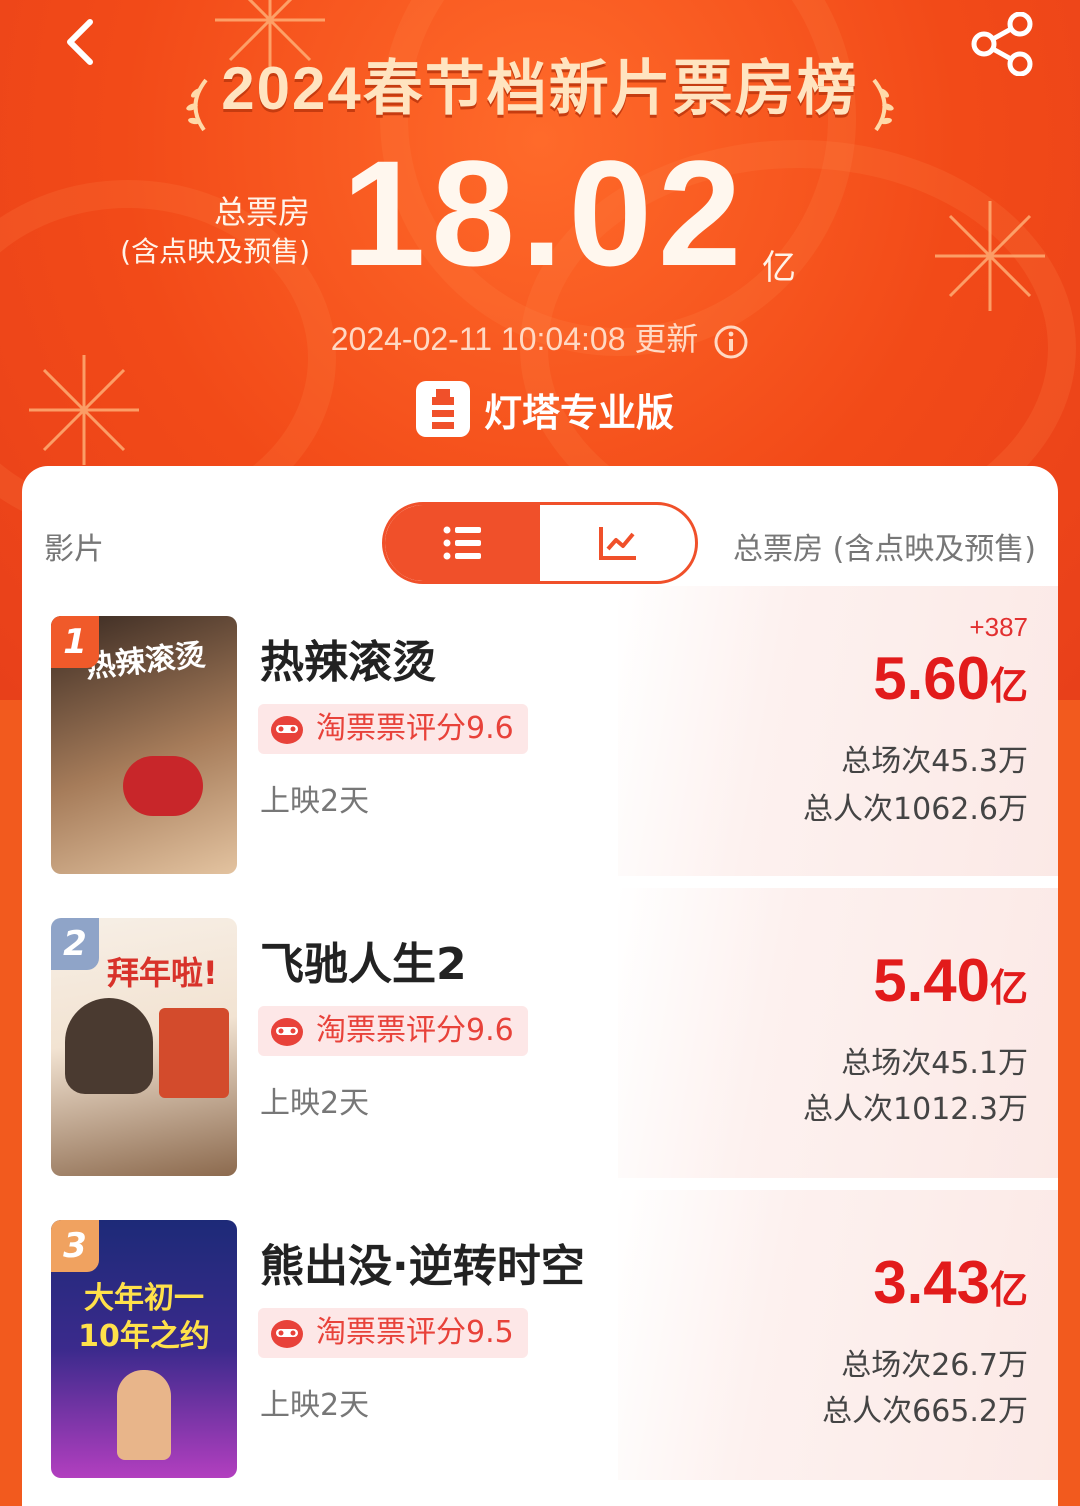  I want to click on box-number: 5.40, so click(931, 980).